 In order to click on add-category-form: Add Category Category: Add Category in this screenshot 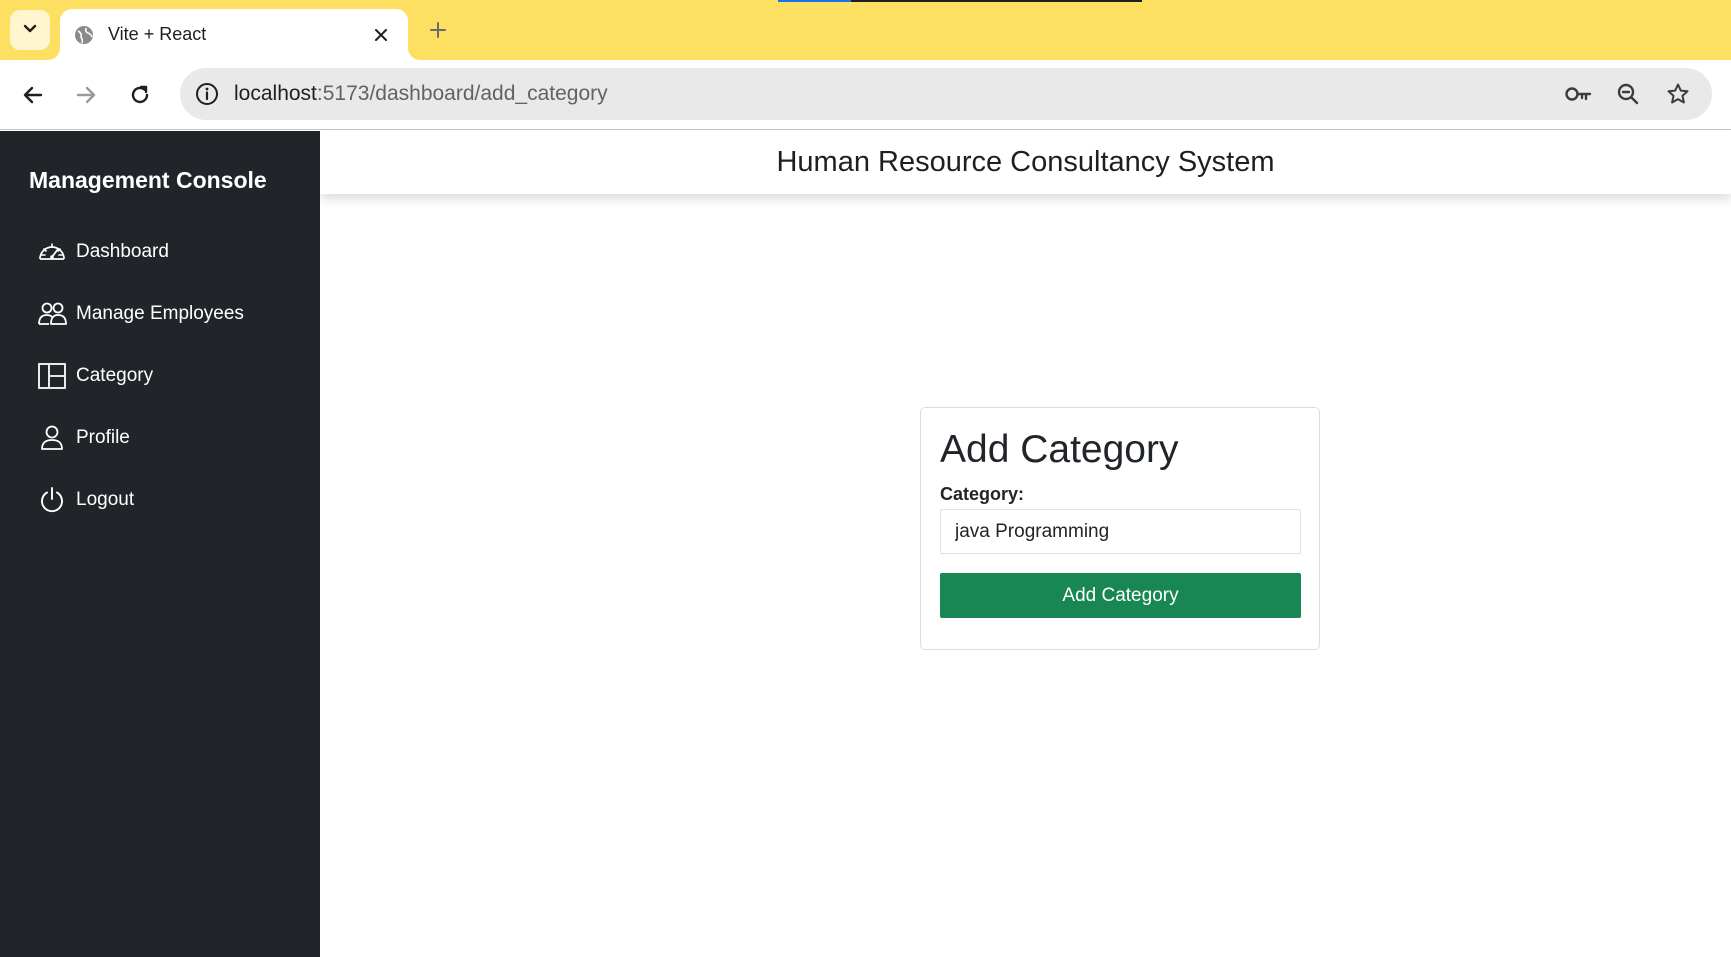, I will do `click(1120, 528)`.